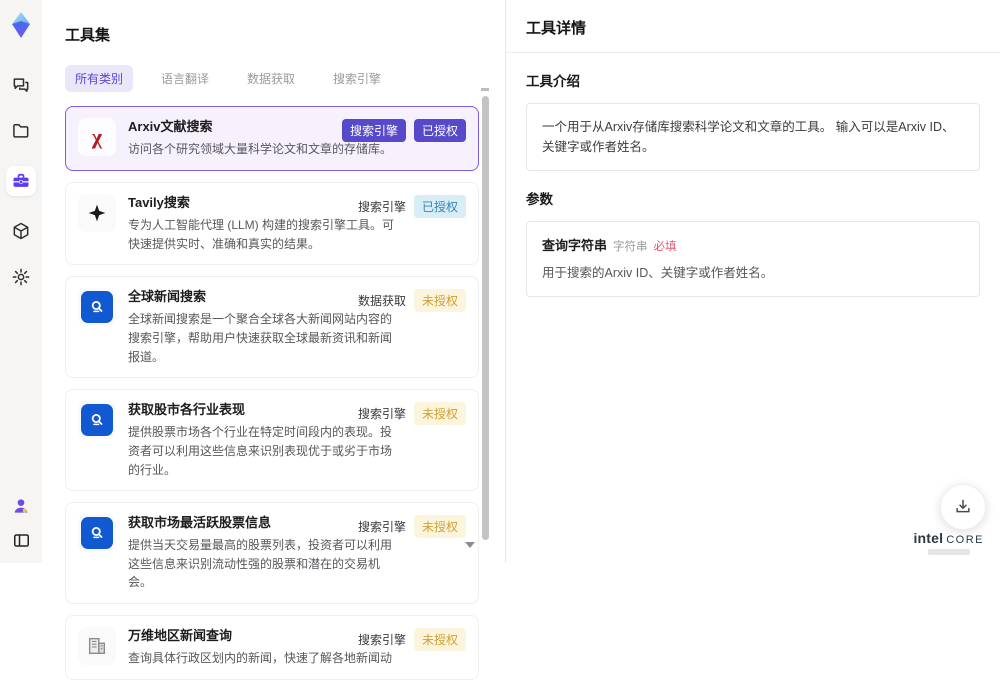  I want to click on tab-1: 语言翻译, so click(185, 78).